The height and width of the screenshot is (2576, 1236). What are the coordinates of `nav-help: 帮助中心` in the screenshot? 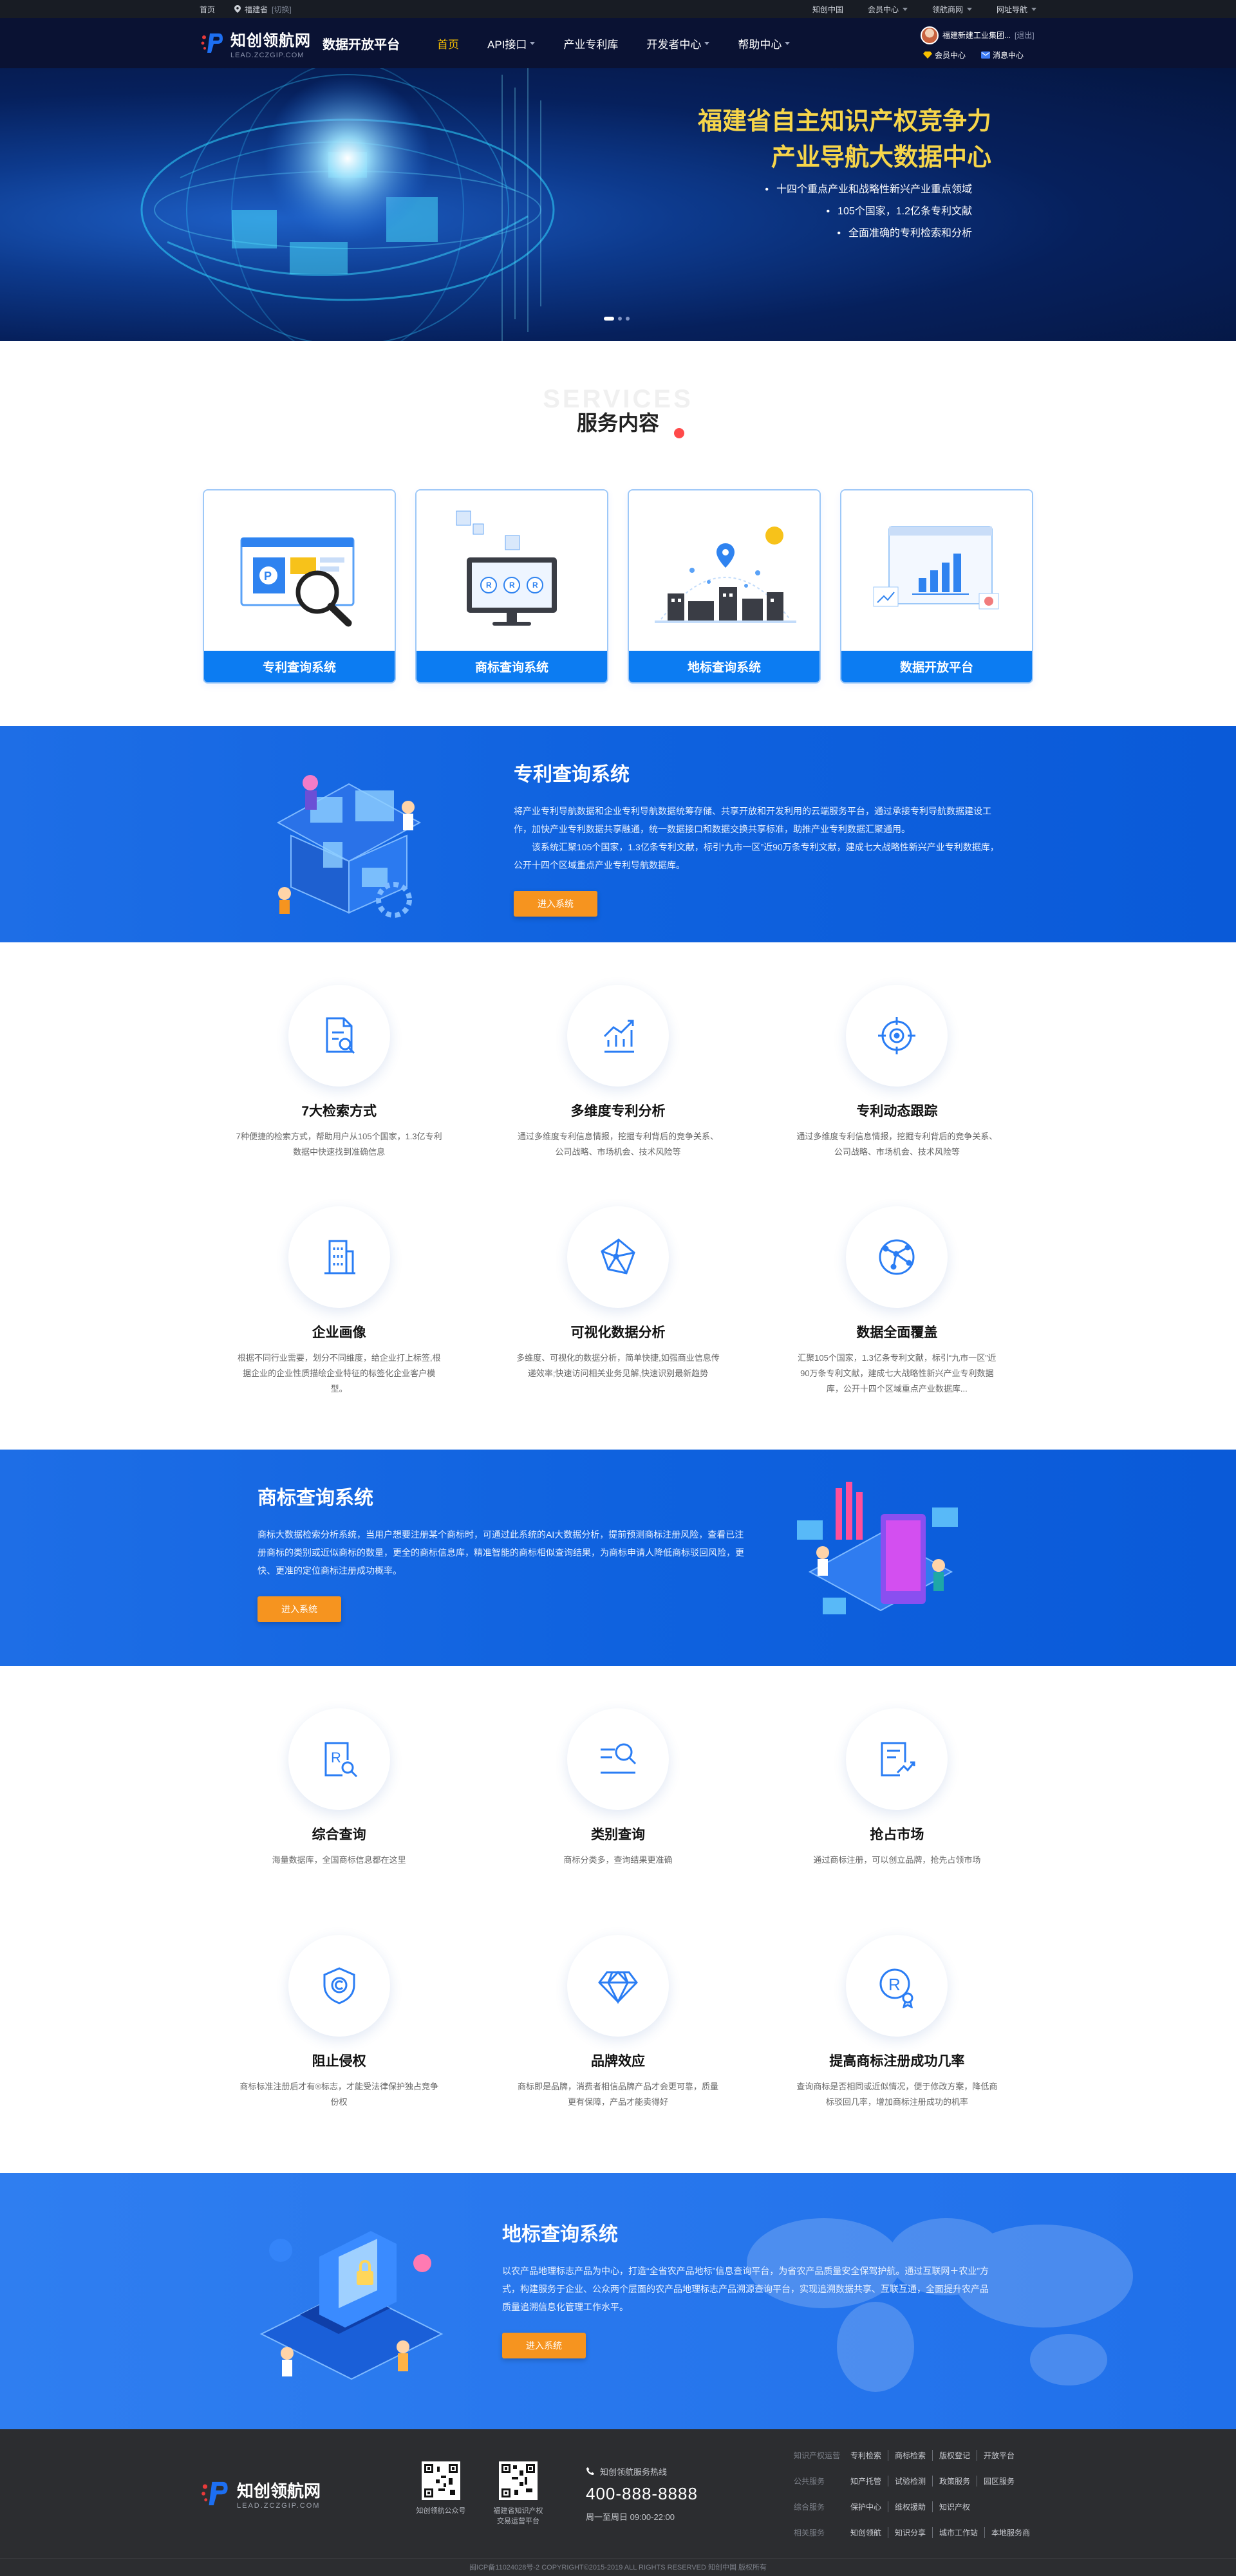 It's located at (764, 43).